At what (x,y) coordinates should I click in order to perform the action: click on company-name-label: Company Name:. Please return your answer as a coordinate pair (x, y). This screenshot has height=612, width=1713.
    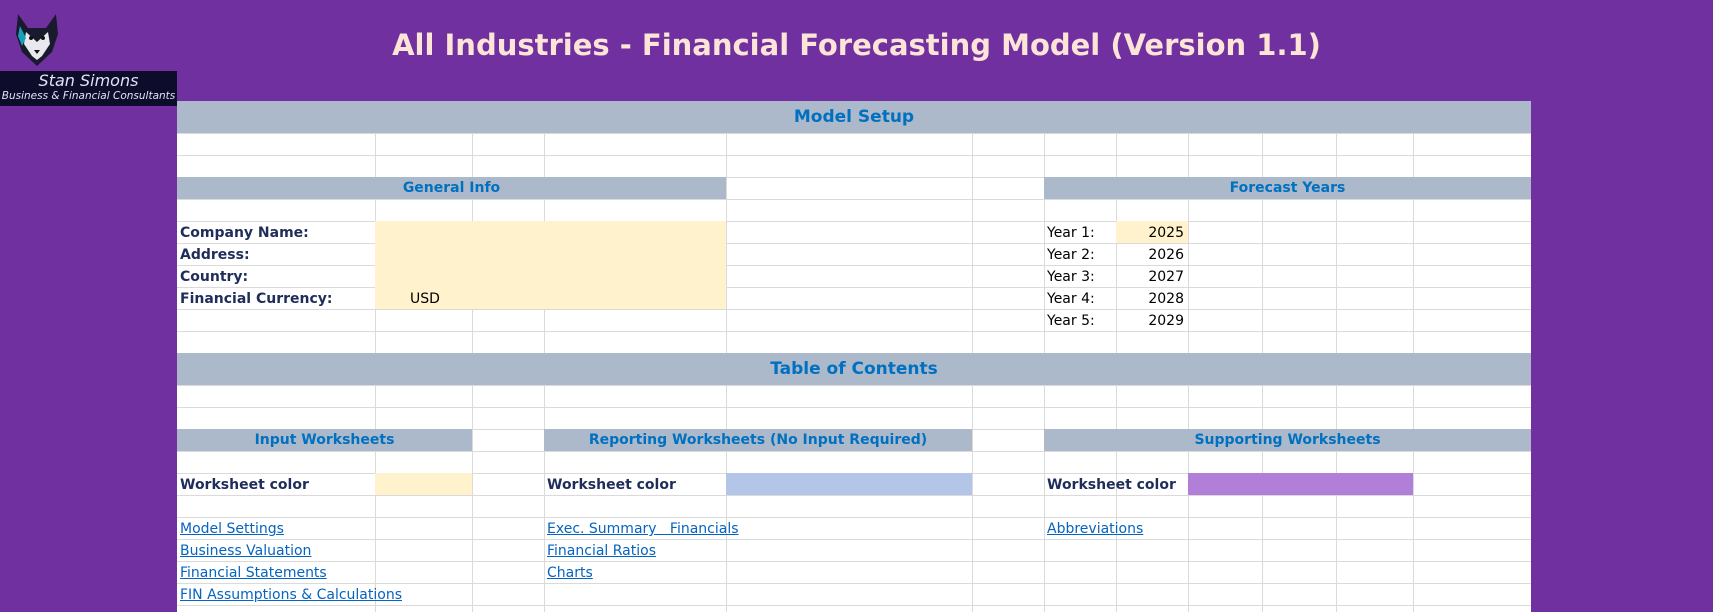
    Looking at the image, I should click on (244, 233).